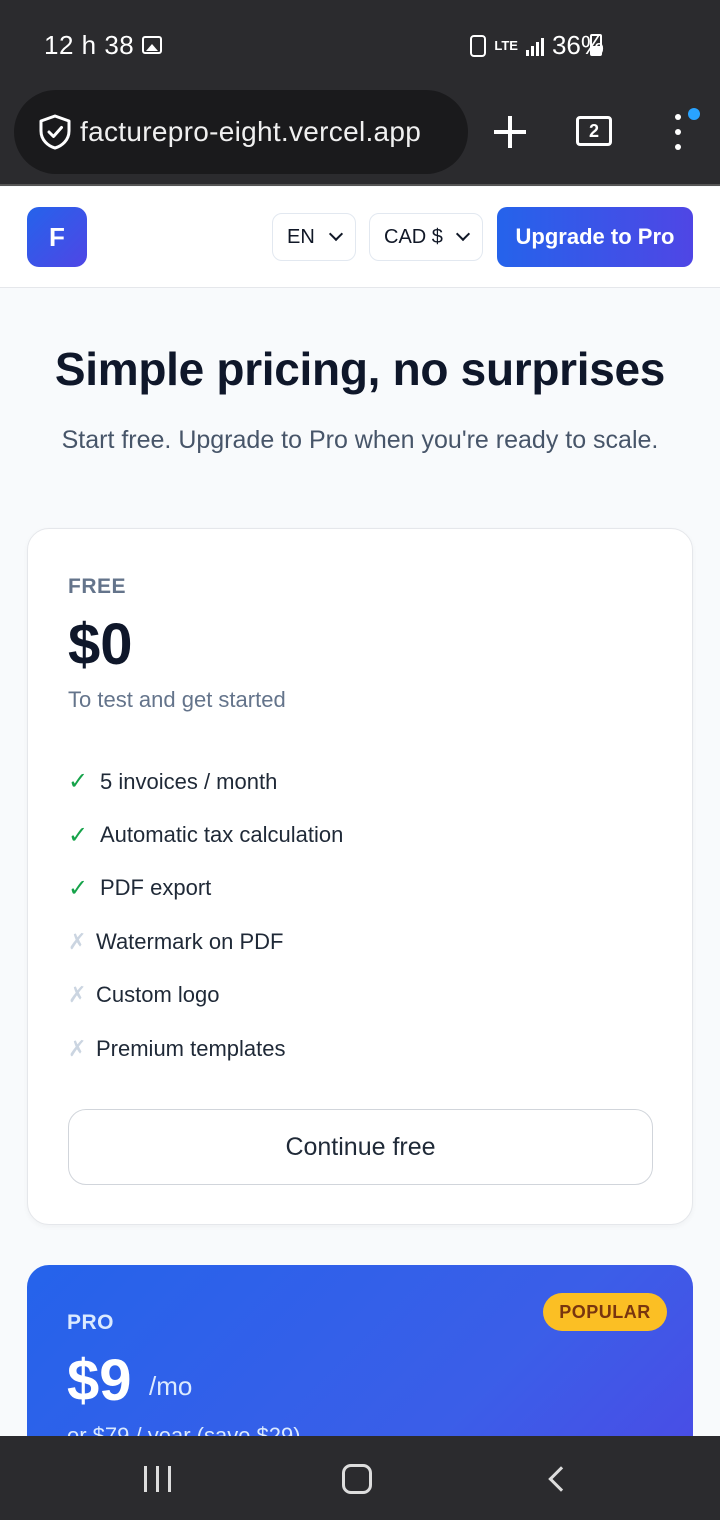  What do you see at coordinates (413, 237) in the screenshot?
I see `currency-value: CAD $` at bounding box center [413, 237].